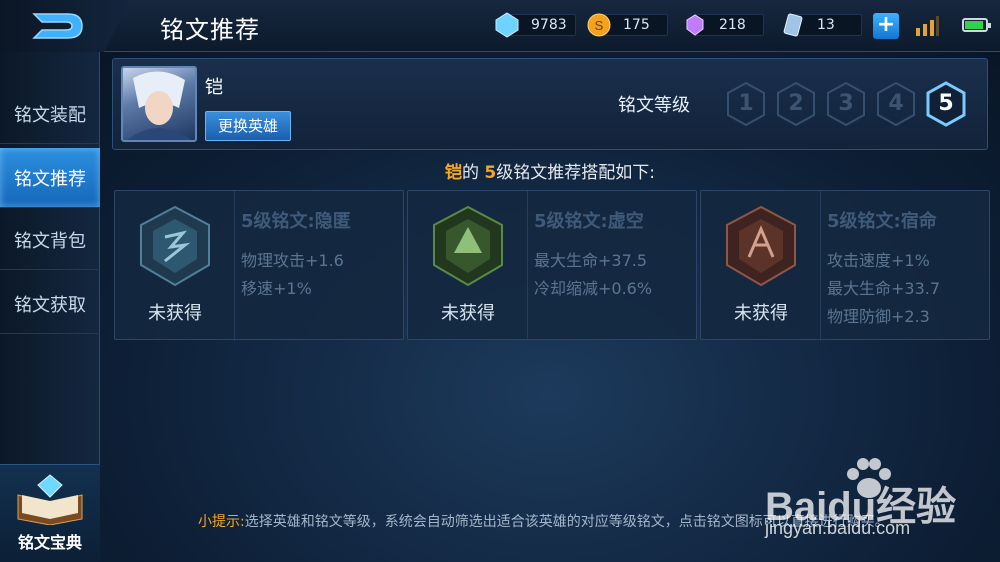 Image resolution: width=1000 pixels, height=562 pixels. I want to click on recommend-suffix: 级铭文推荐搭配如下:, so click(575, 173).